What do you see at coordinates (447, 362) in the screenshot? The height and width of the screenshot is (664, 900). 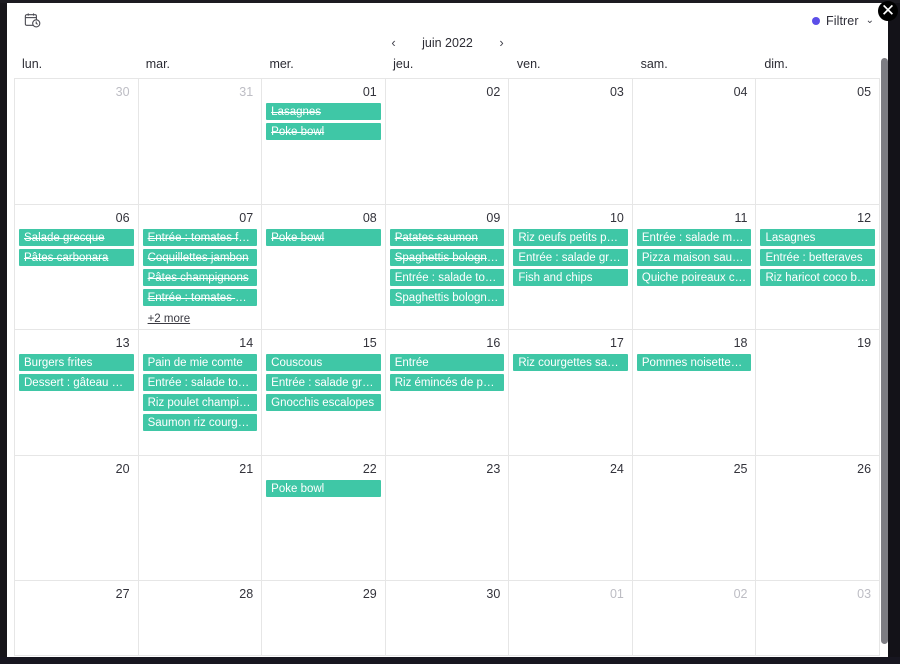 I see `calendar-event: Entrée` at bounding box center [447, 362].